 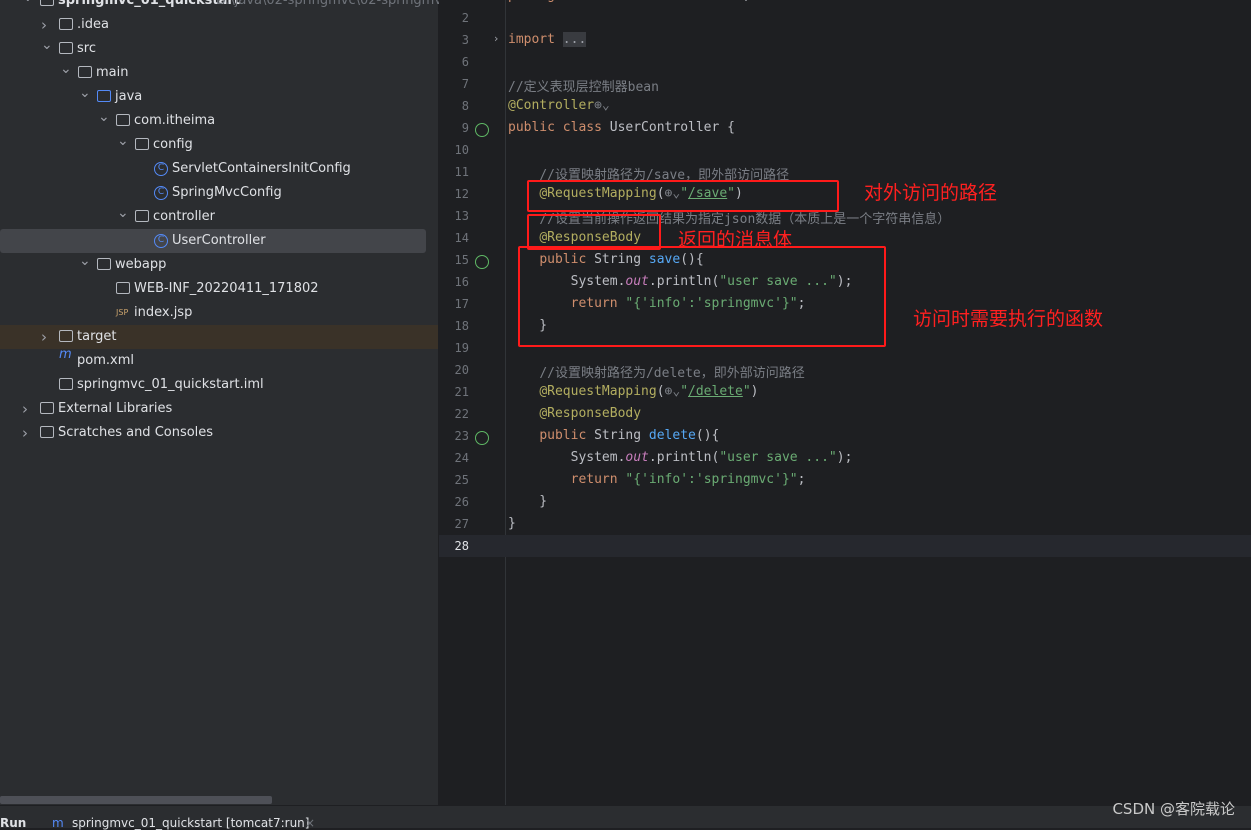 I want to click on tree-item: springmvc_01_quickstart.iml, so click(x=219, y=385).